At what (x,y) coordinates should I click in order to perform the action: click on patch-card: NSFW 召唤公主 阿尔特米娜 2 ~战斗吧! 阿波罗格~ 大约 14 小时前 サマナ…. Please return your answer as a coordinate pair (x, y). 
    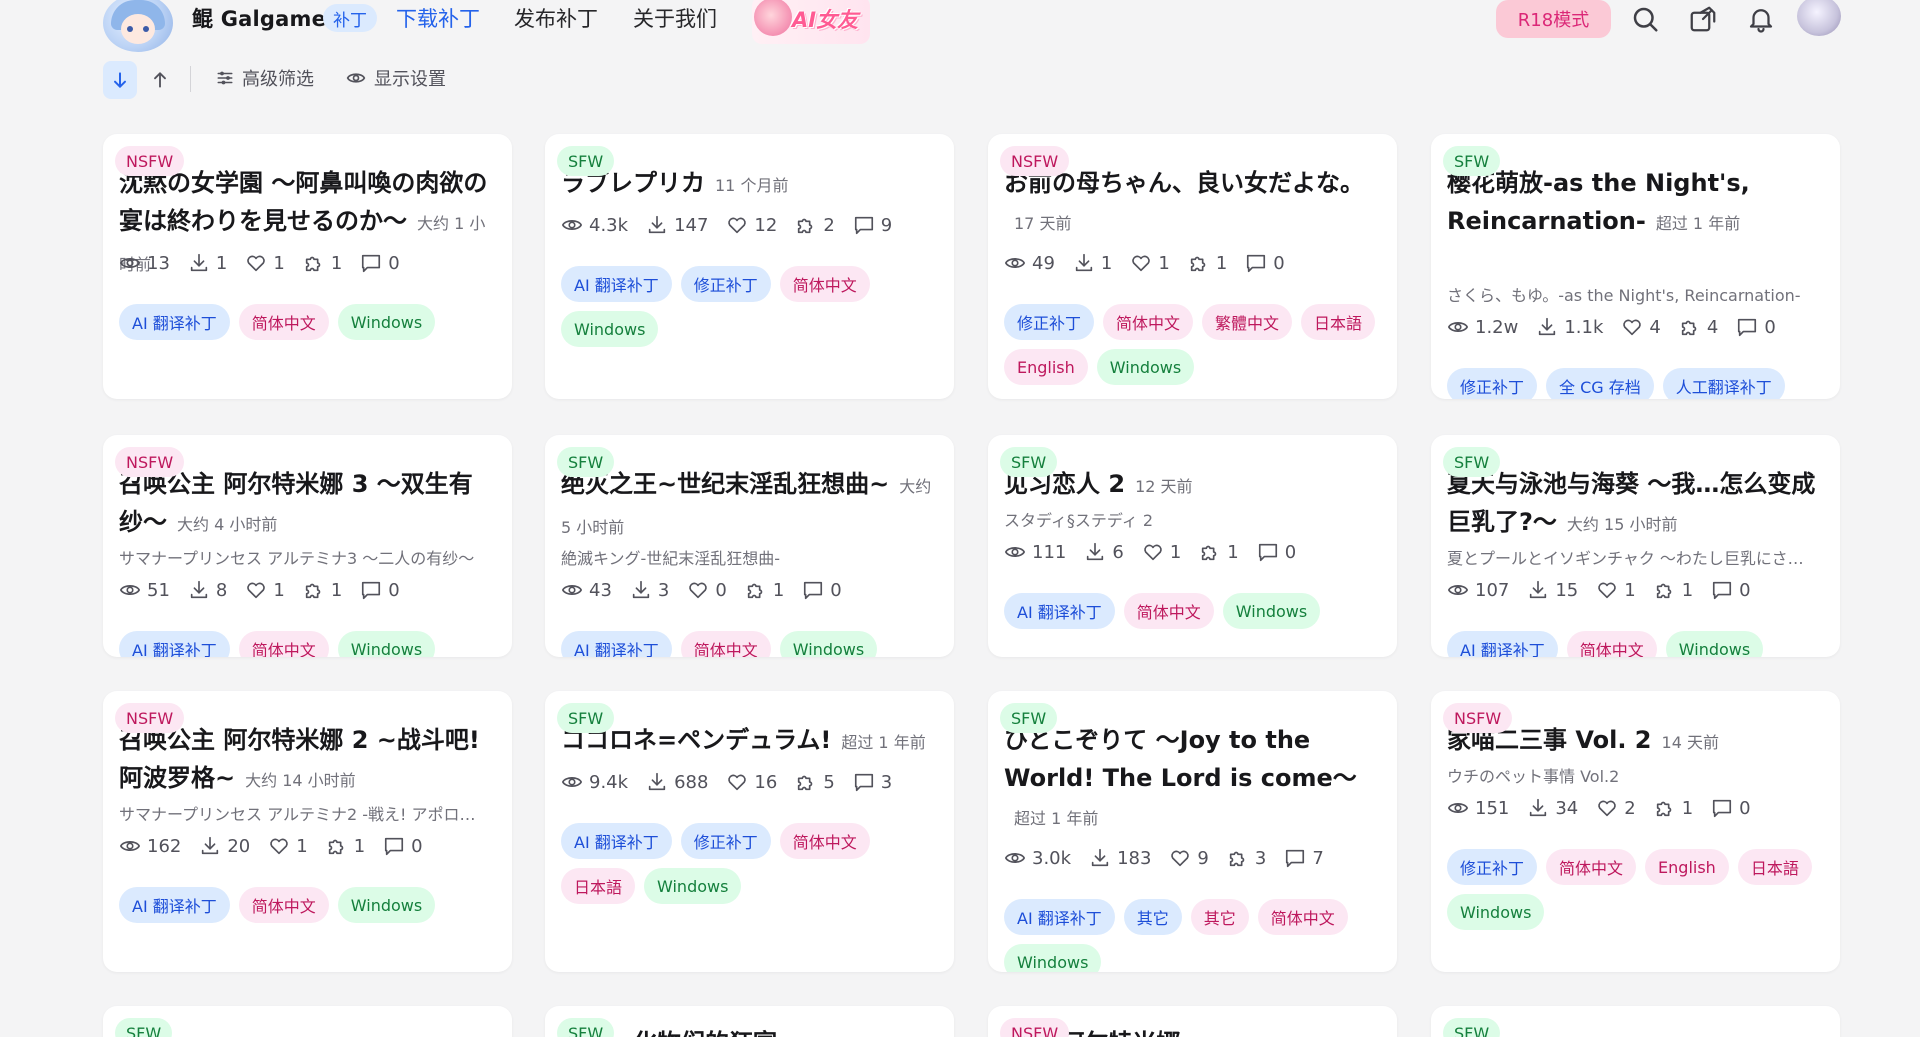
    Looking at the image, I should click on (307, 831).